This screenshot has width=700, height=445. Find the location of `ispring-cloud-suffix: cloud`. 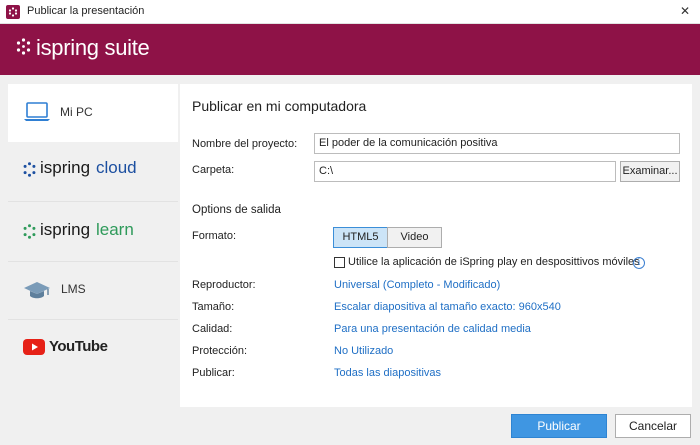

ispring-cloud-suffix: cloud is located at coordinates (116, 167).